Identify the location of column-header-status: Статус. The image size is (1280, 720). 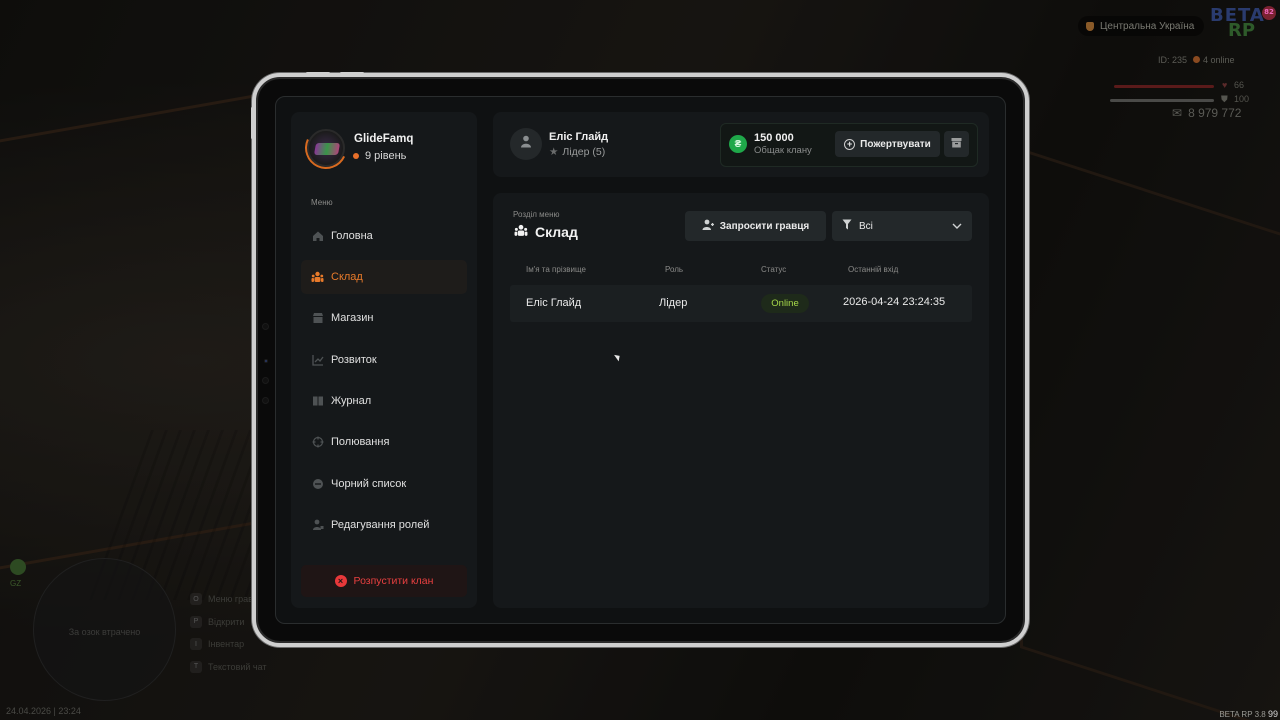
(774, 269).